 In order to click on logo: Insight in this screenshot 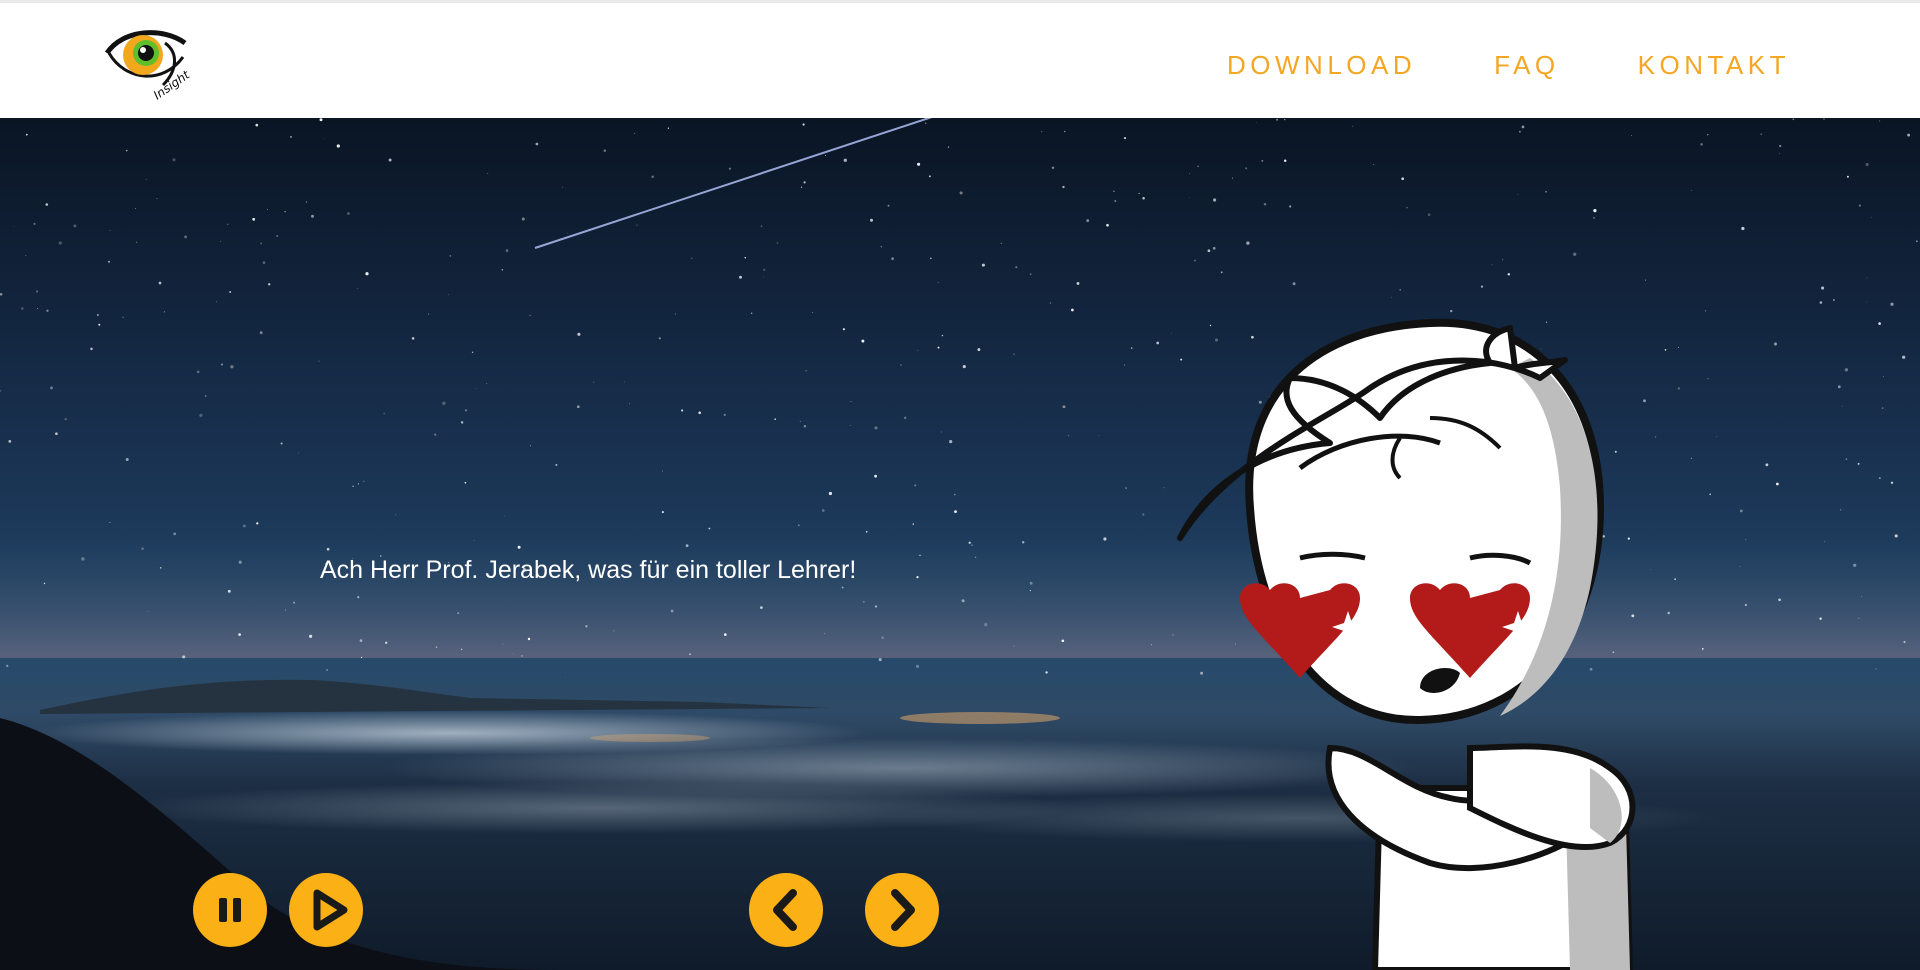, I will do `click(148, 63)`.